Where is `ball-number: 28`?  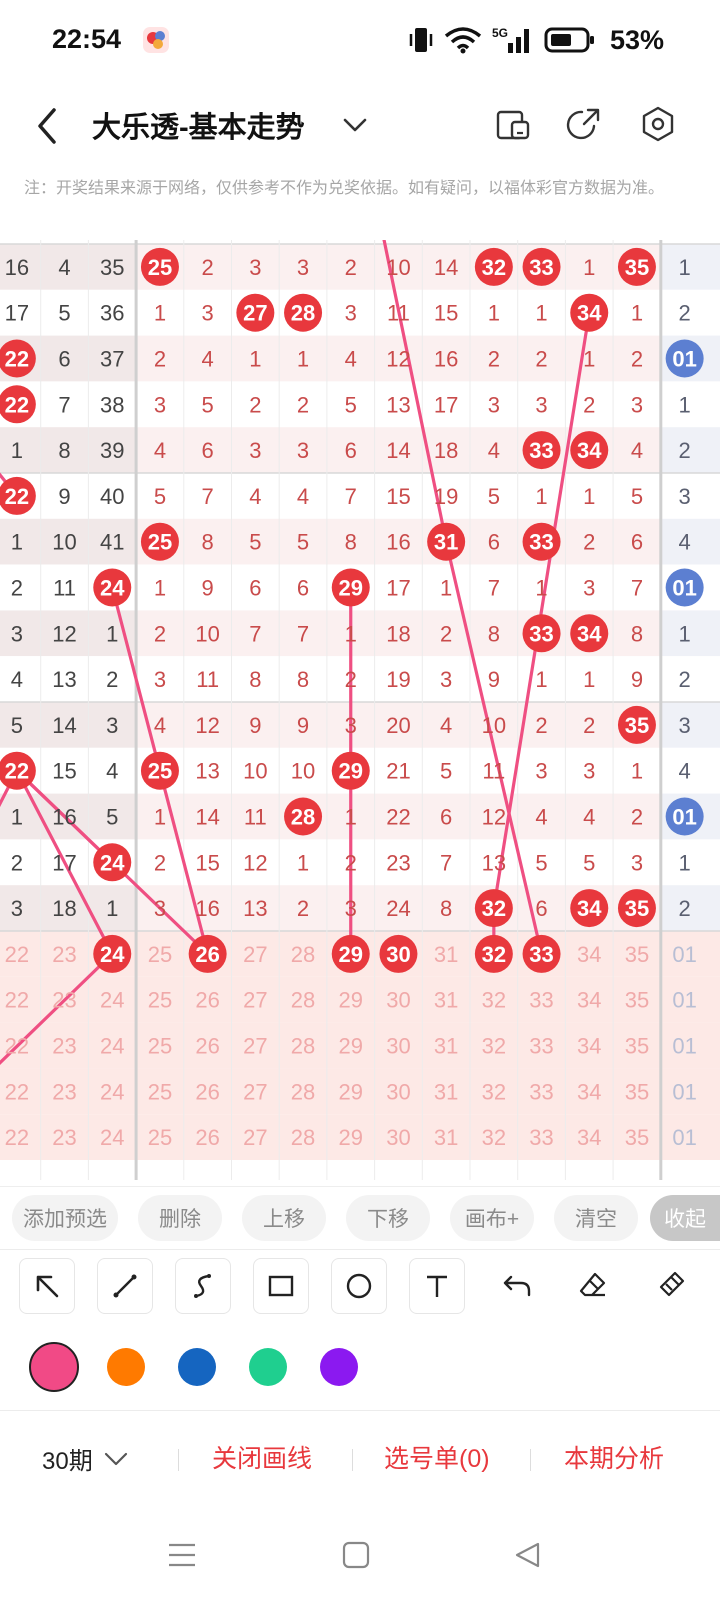 ball-number: 28 is located at coordinates (303, 817).